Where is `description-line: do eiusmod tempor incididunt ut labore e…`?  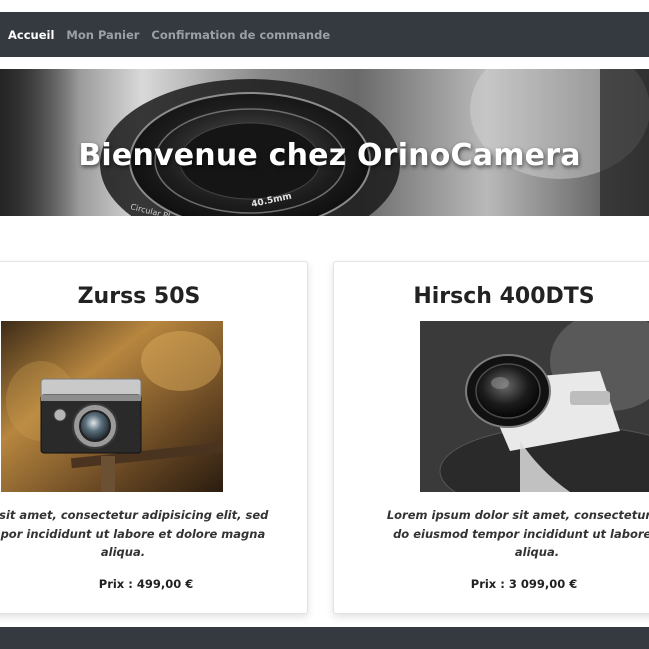
description-line: do eiusmod tempor incididunt ut labore e… is located at coordinates (521, 533).